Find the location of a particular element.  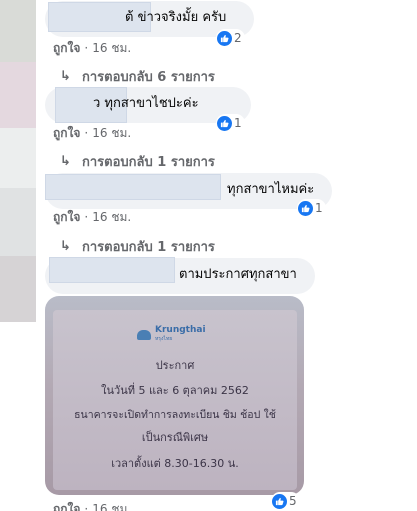

notice-heading: ประกาศ is located at coordinates (175, 365).